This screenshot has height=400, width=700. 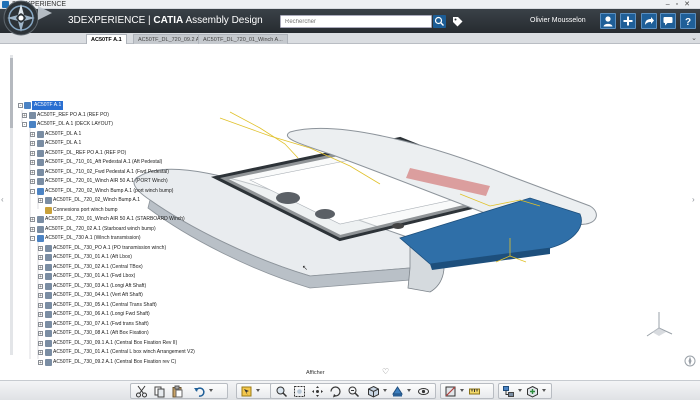 What do you see at coordinates (223, 20) in the screenshot?
I see `app-name: Assembly Design` at bounding box center [223, 20].